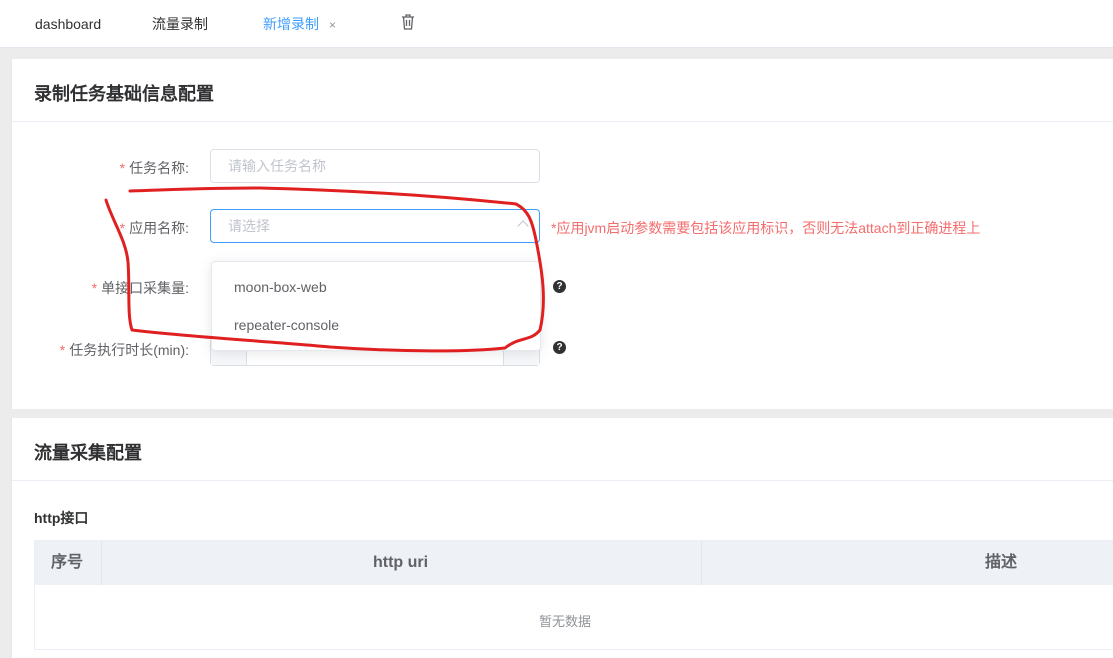 The image size is (1113, 658). I want to click on table-header: 序号 http uri 描述, so click(574, 563).